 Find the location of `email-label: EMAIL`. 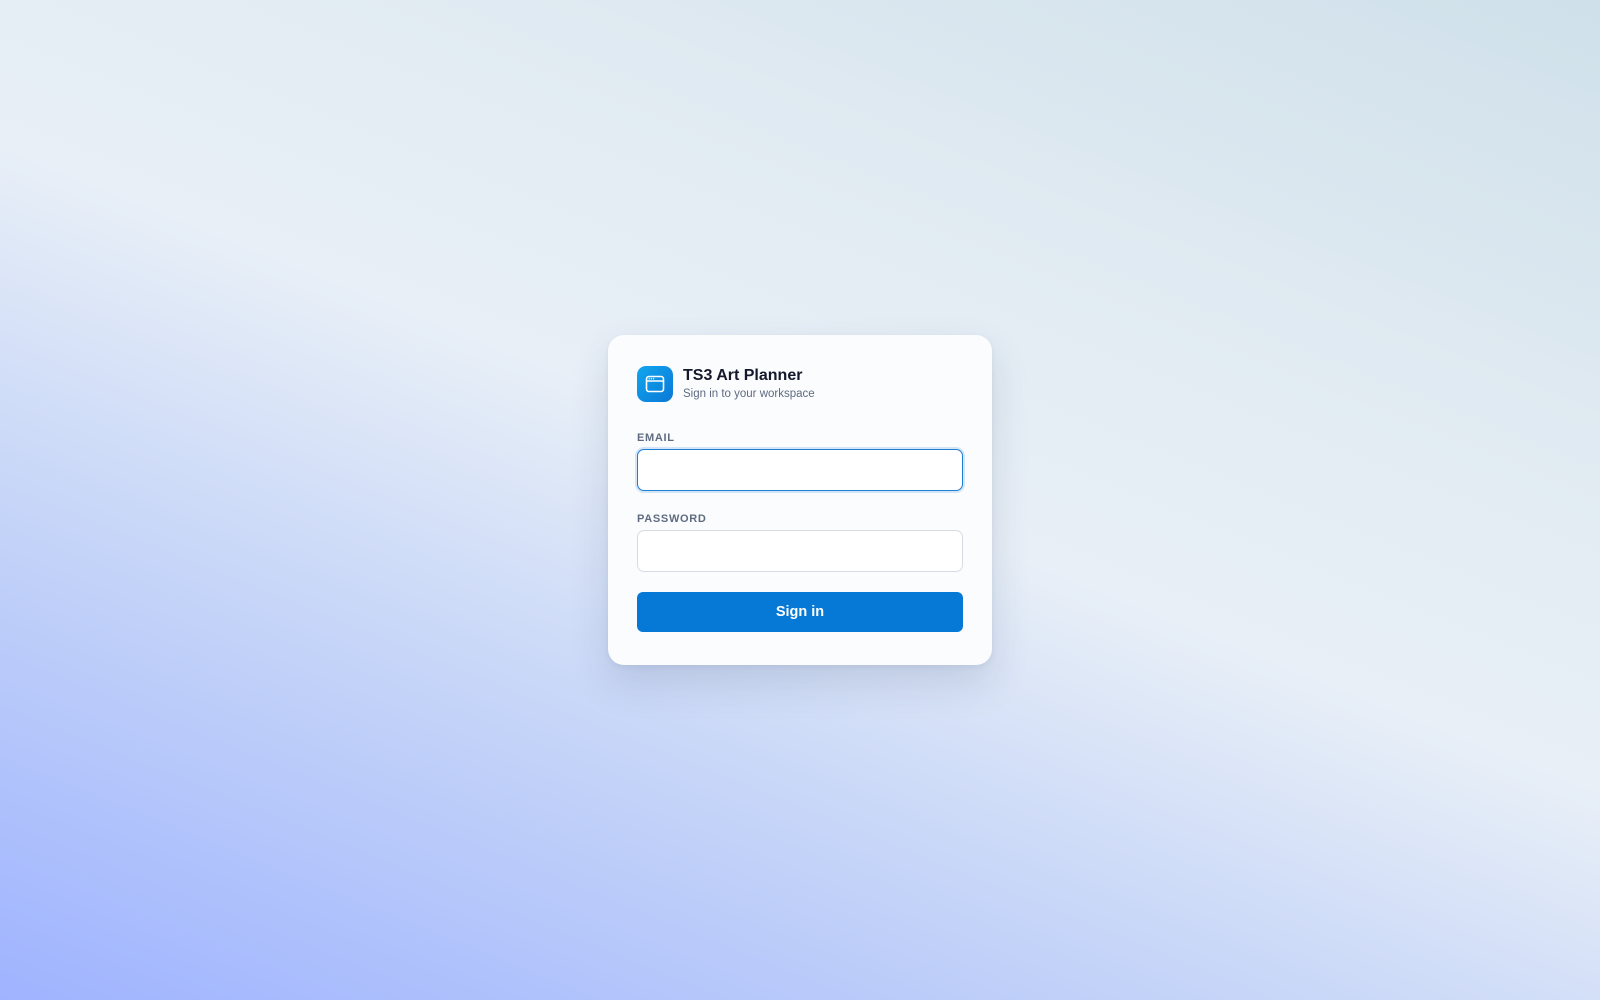

email-label: EMAIL is located at coordinates (656, 438).